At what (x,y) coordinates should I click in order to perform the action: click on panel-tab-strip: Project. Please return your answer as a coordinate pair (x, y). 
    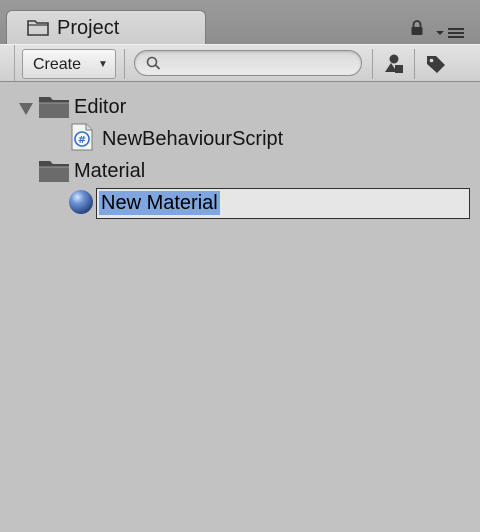
    Looking at the image, I should click on (240, 24).